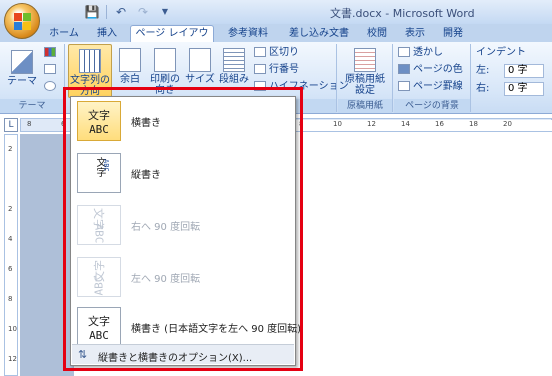  What do you see at coordinates (146, 123) in the screenshot?
I see `menu-item-label: 横書き` at bounding box center [146, 123].